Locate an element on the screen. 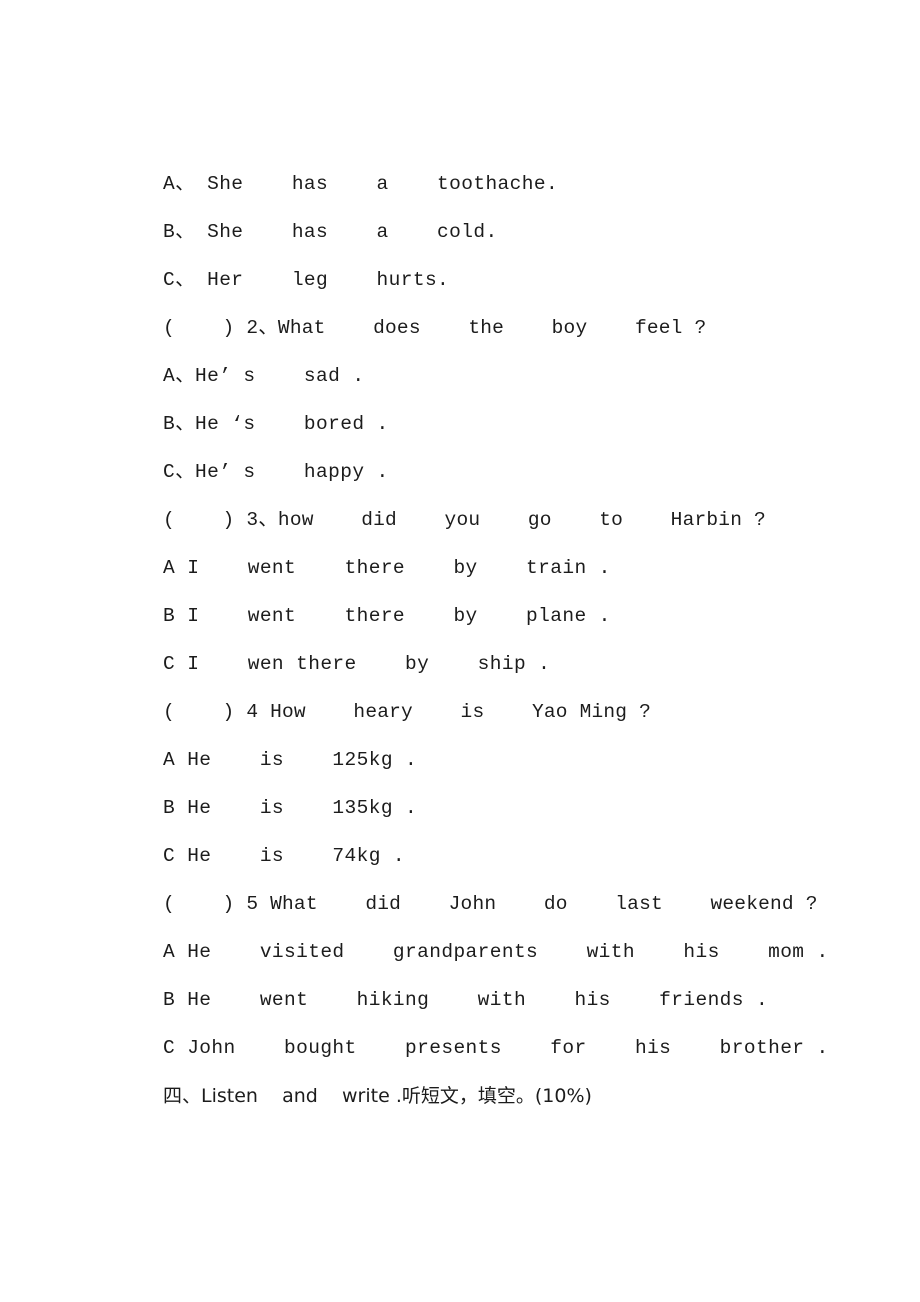 The image size is (920, 1302). answer-option-2a: A、He’ s sad . is located at coordinates (264, 376).